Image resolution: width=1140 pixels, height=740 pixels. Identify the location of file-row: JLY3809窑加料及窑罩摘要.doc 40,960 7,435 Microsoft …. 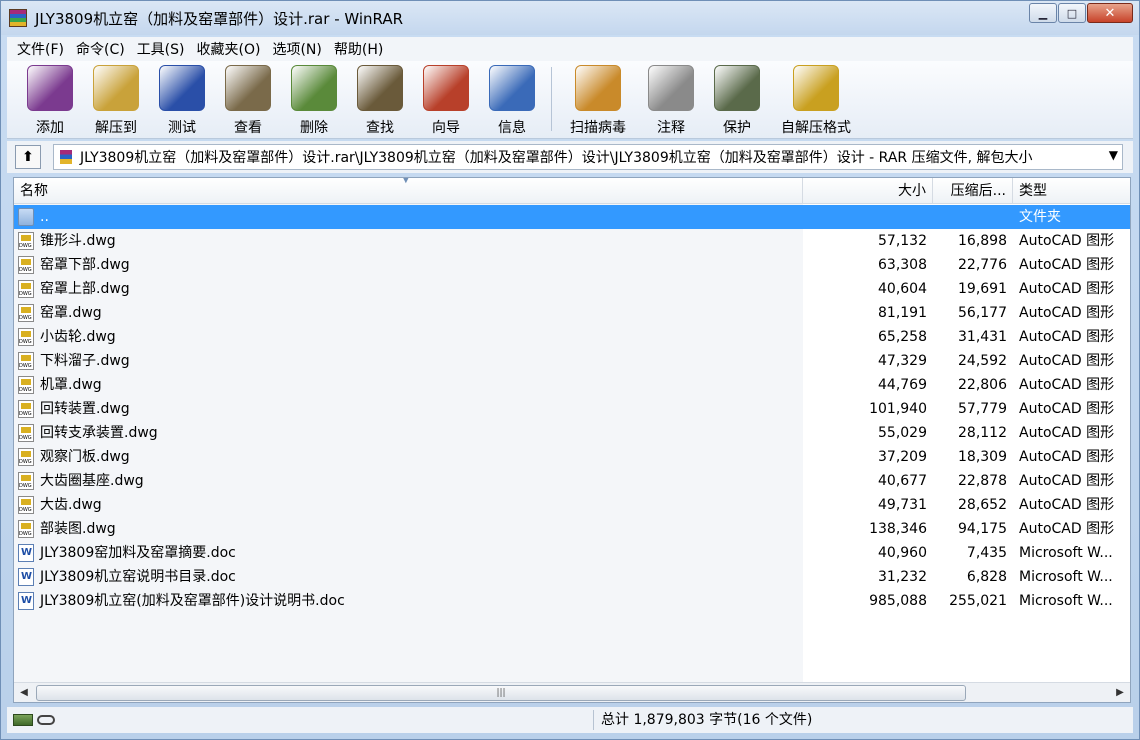
(572, 553).